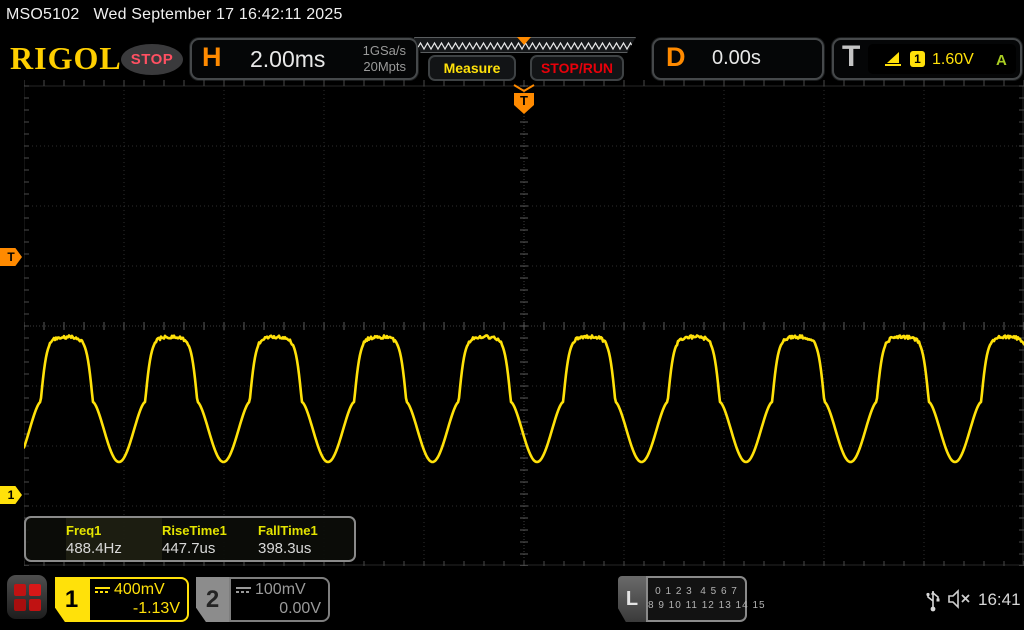  Describe the element at coordinates (43, 14) in the screenshot. I see `model-name: MSO5102` at that location.